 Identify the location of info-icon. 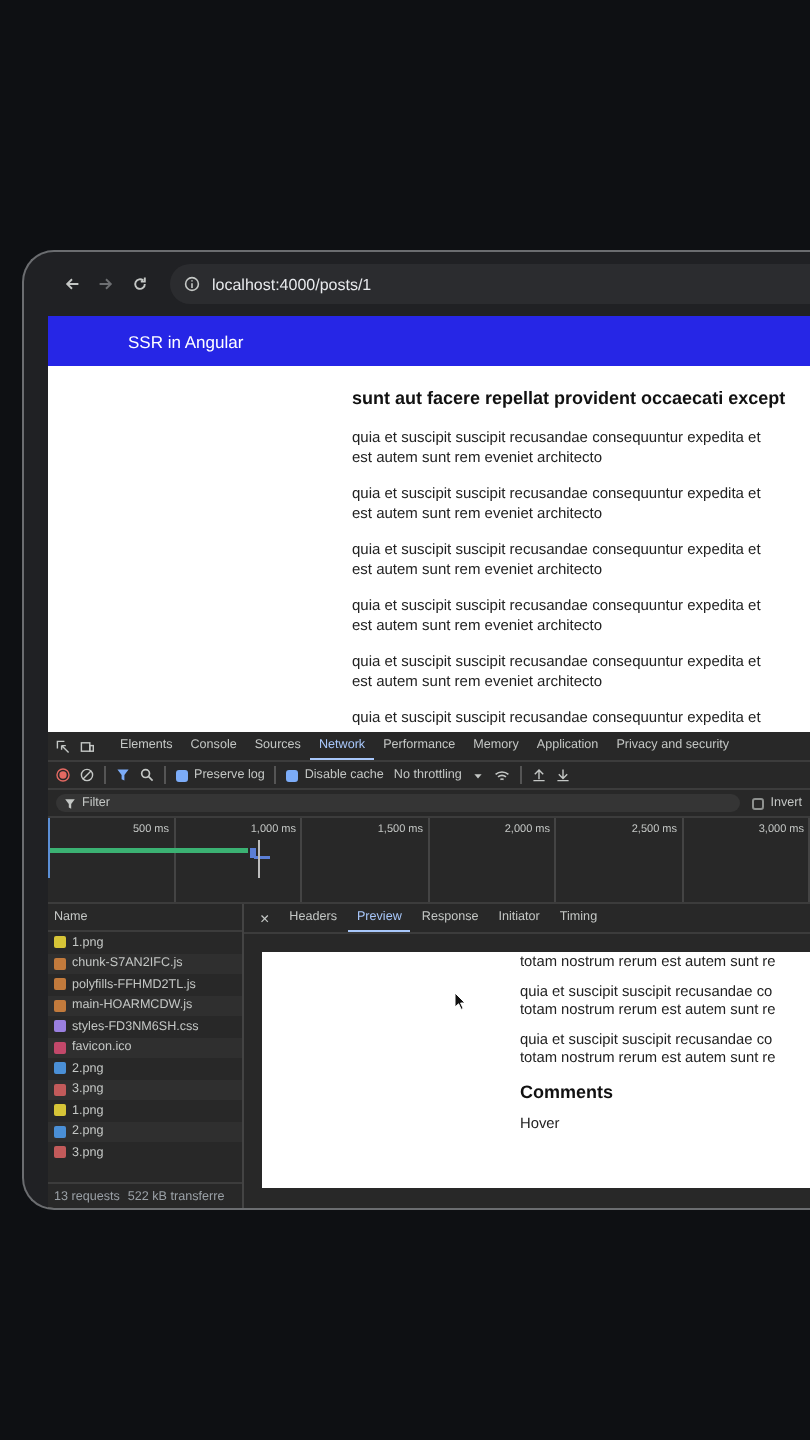
(192, 284).